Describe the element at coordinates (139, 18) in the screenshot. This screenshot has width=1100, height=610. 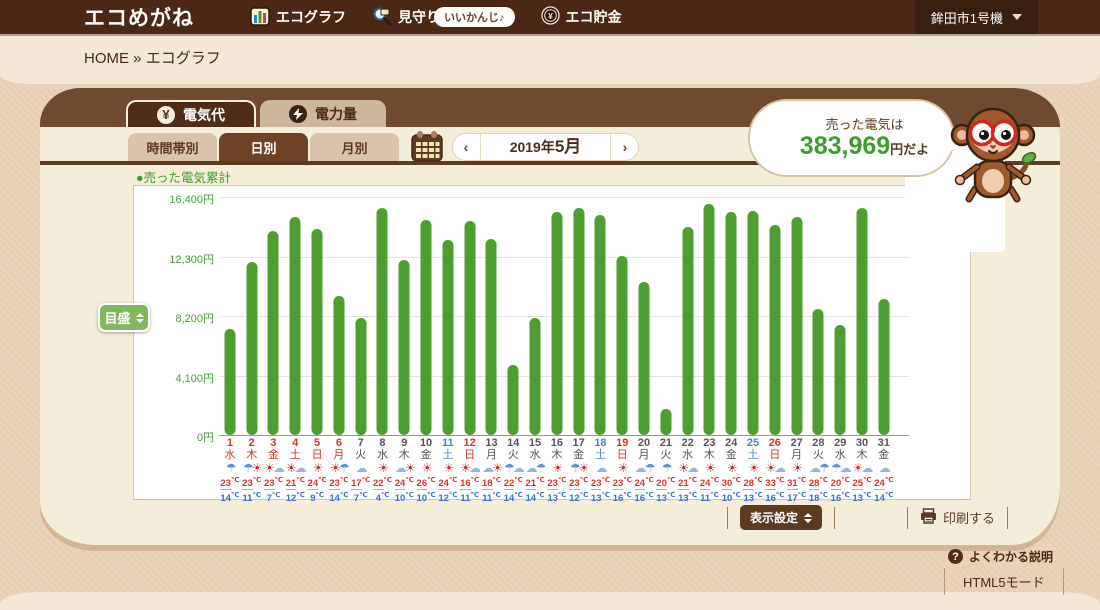
I see `app-logo: エコめがね` at that location.